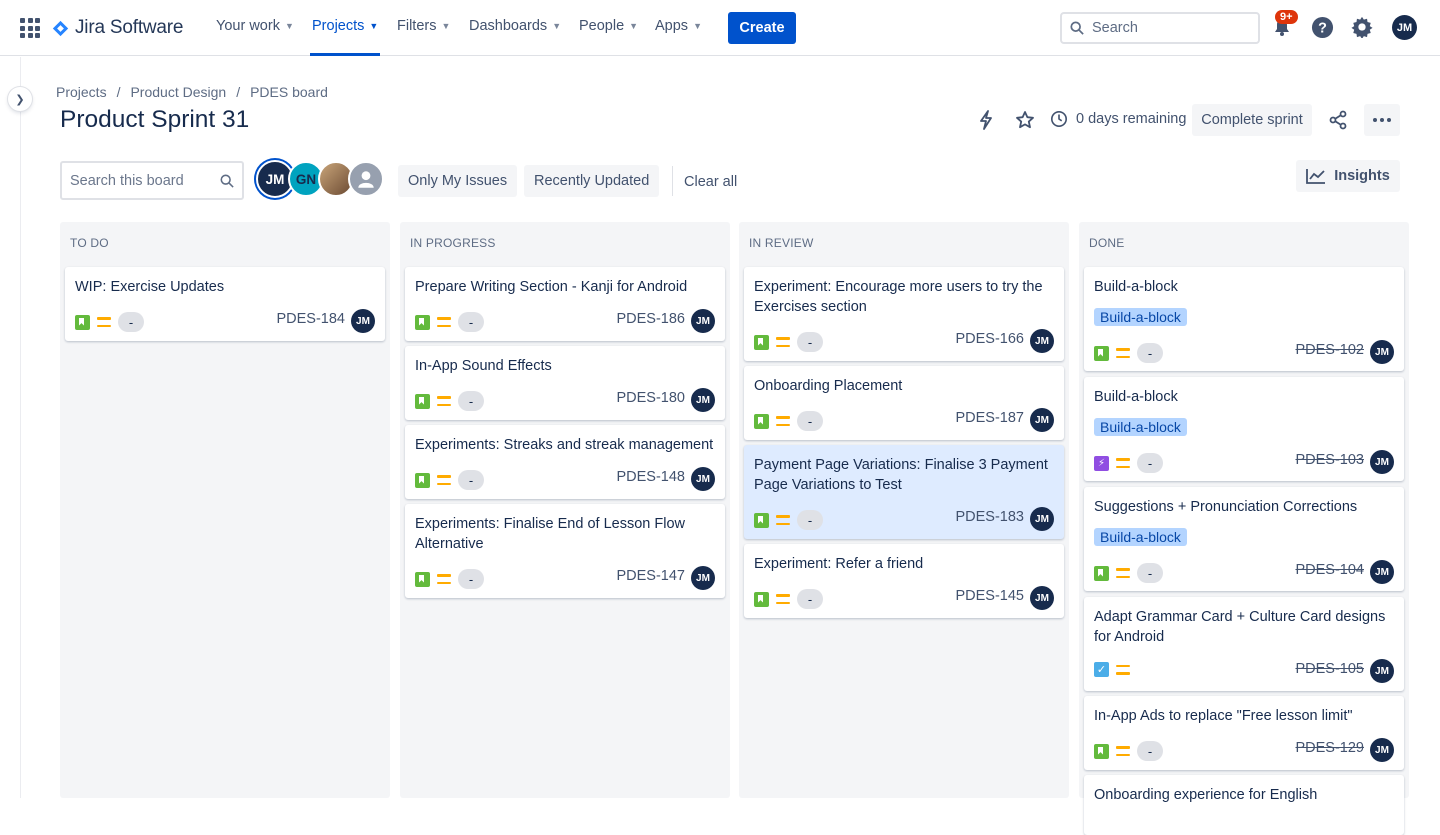 This screenshot has width=1440, height=835. Describe the element at coordinates (565, 383) in the screenshot. I see `issue-card: In-App Sound Effects - PDES-180 JM` at that location.